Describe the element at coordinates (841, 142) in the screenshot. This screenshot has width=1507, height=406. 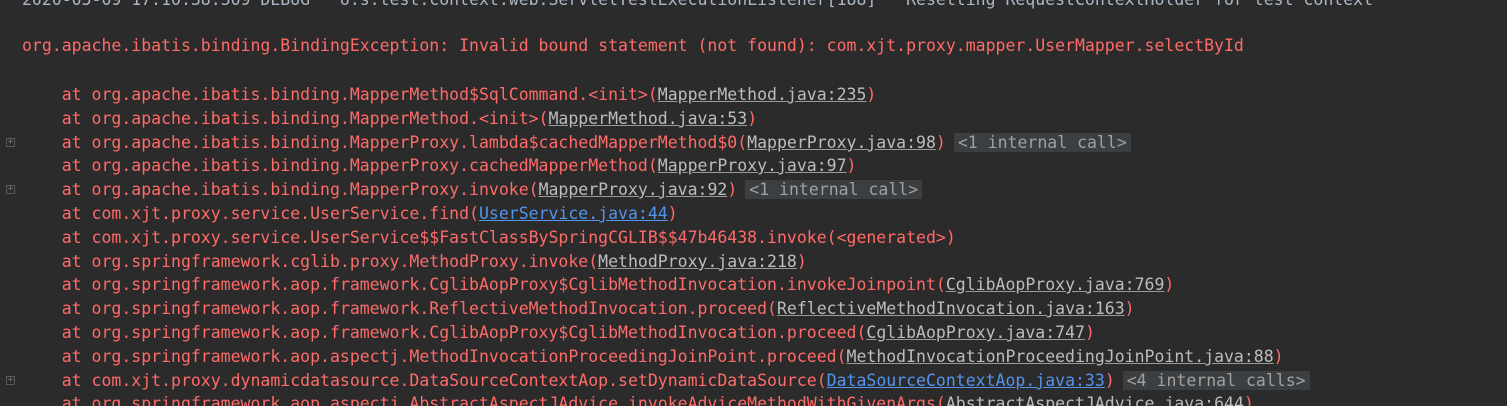
I see `source-link: MapperProxy.java:98` at that location.